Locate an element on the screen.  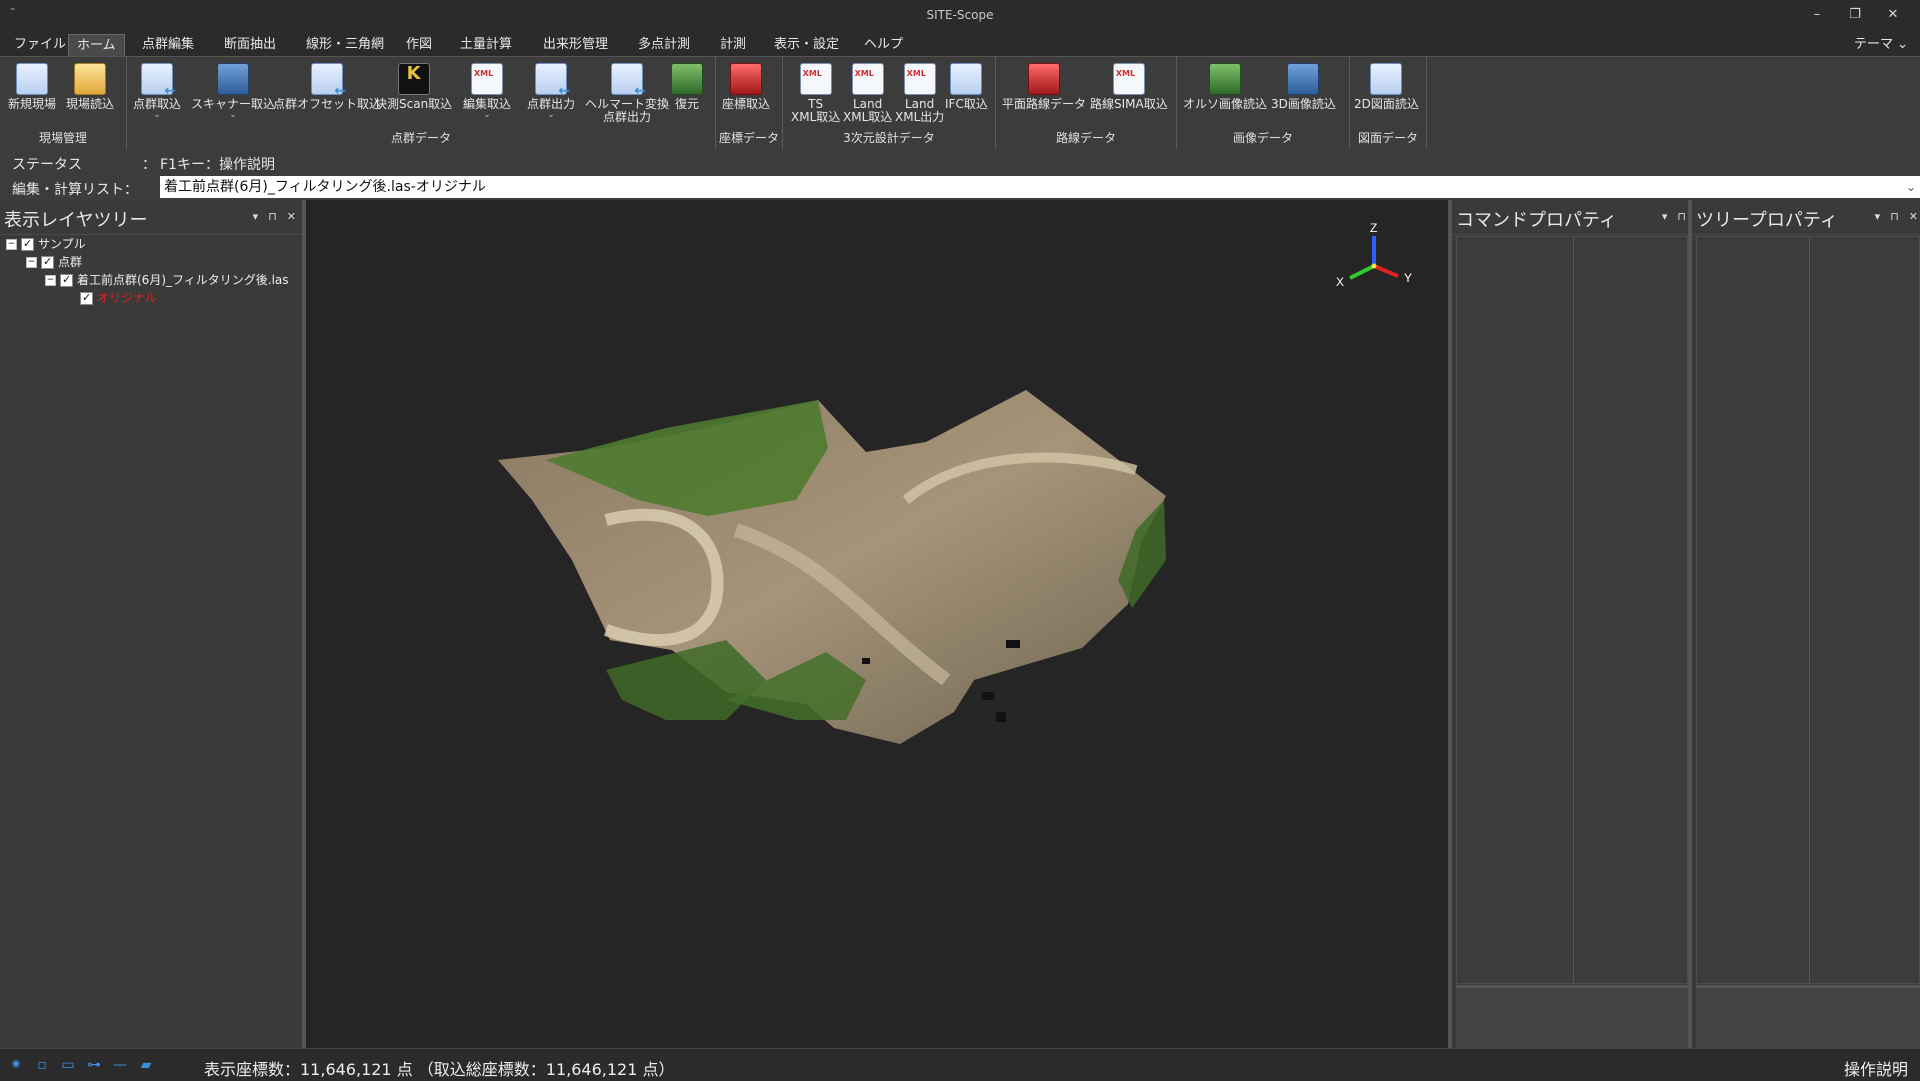
ortho-image-button: オルソ画像読込 is located at coordinates (1225, 87).